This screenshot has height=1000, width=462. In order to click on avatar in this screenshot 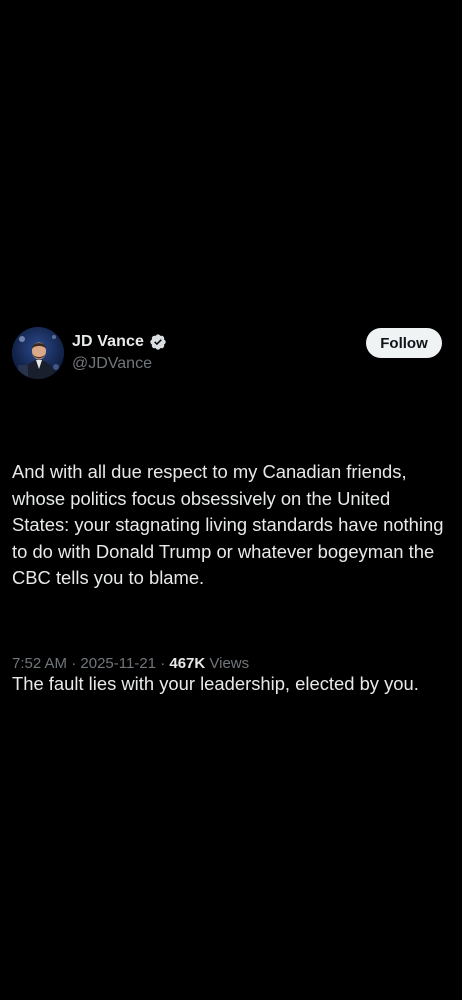, I will do `click(38, 353)`.